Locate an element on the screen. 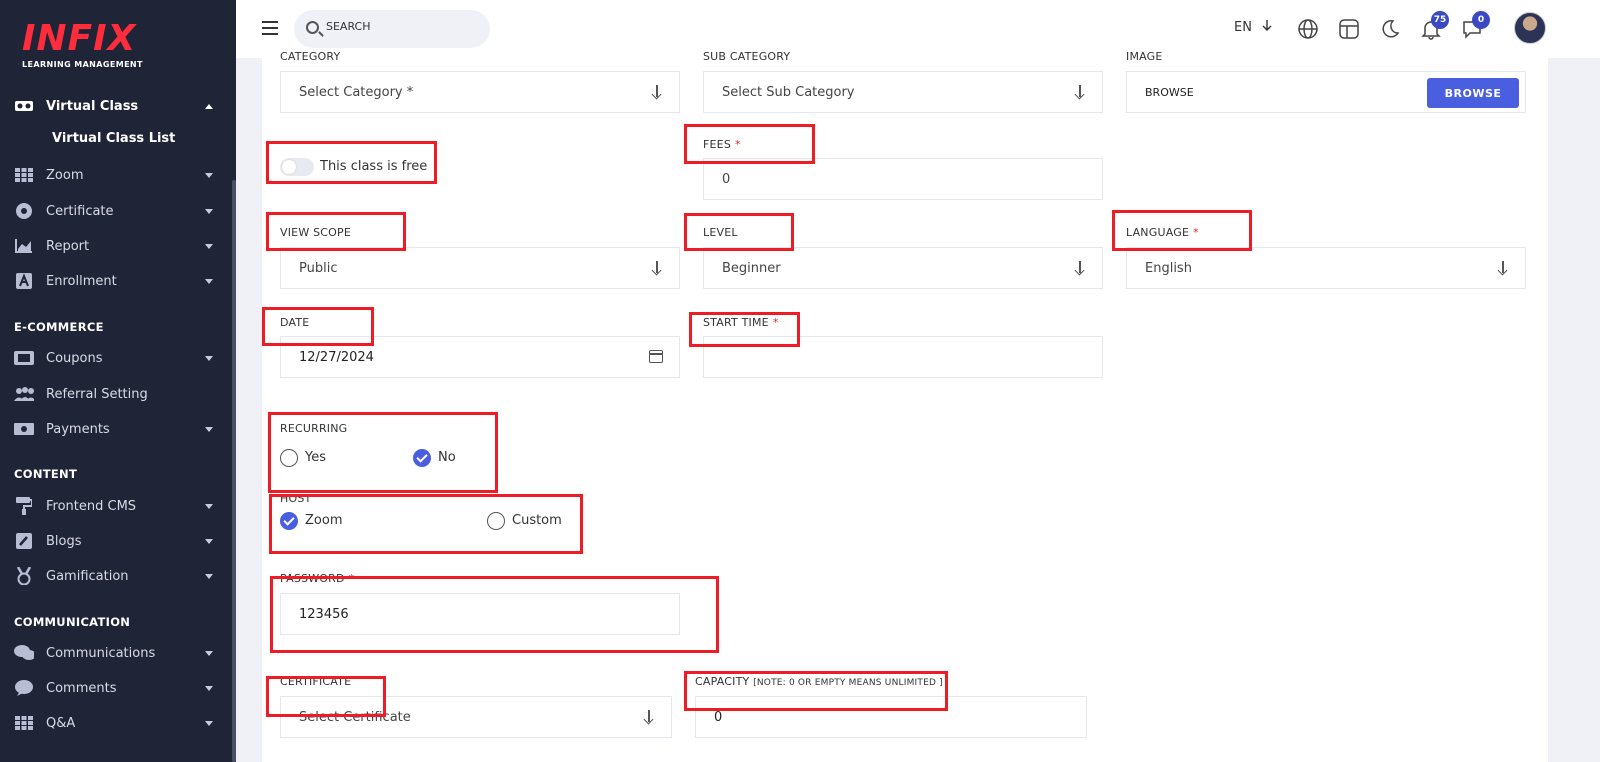  logo-text: INFIX is located at coordinates (79, 38).